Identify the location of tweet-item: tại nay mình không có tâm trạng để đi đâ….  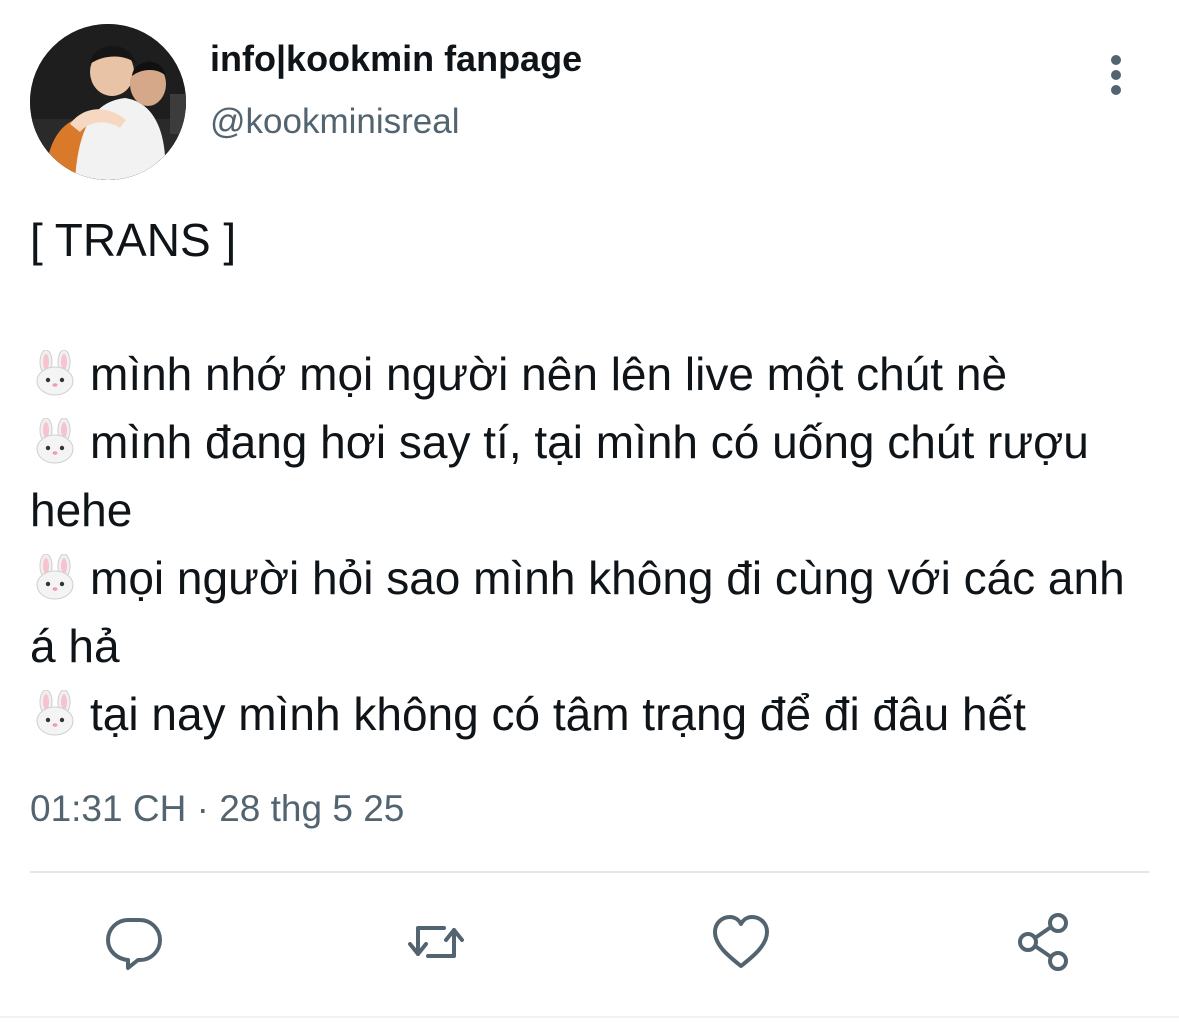
(595, 714).